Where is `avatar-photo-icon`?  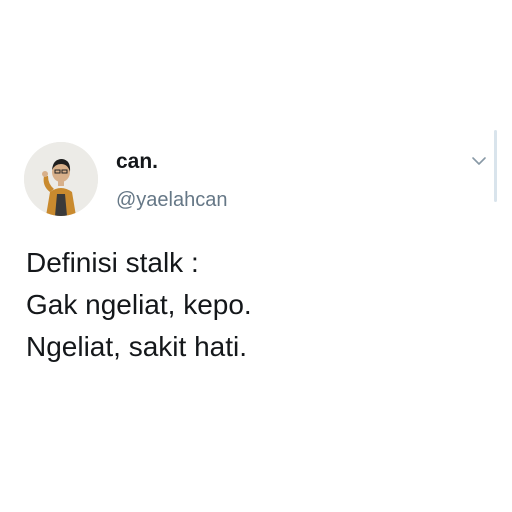
avatar-photo-icon is located at coordinates (61, 179).